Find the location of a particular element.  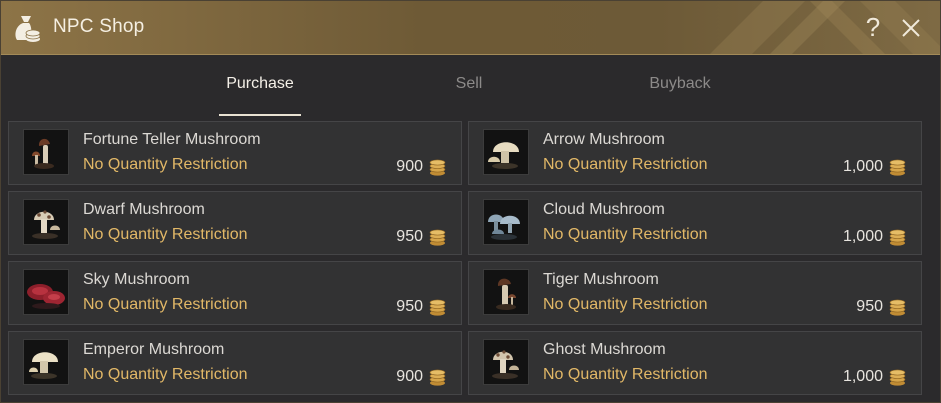

money-bag-icon is located at coordinates (28, 29).